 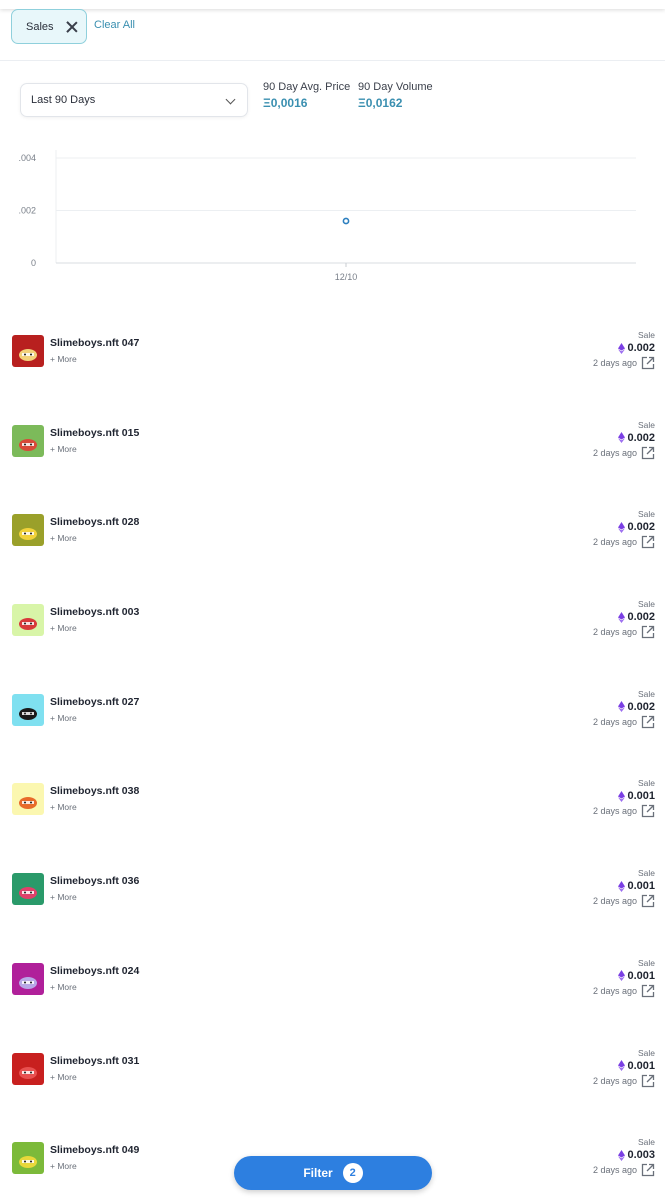 What do you see at coordinates (72, 27) in the screenshot?
I see `close-icon` at bounding box center [72, 27].